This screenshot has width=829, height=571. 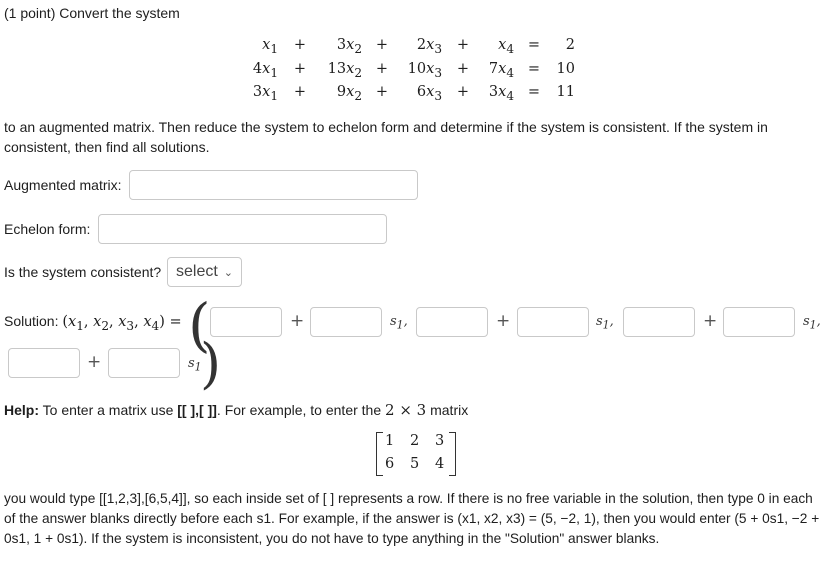 I want to click on eq1-op2: +, so click(x=382, y=45).